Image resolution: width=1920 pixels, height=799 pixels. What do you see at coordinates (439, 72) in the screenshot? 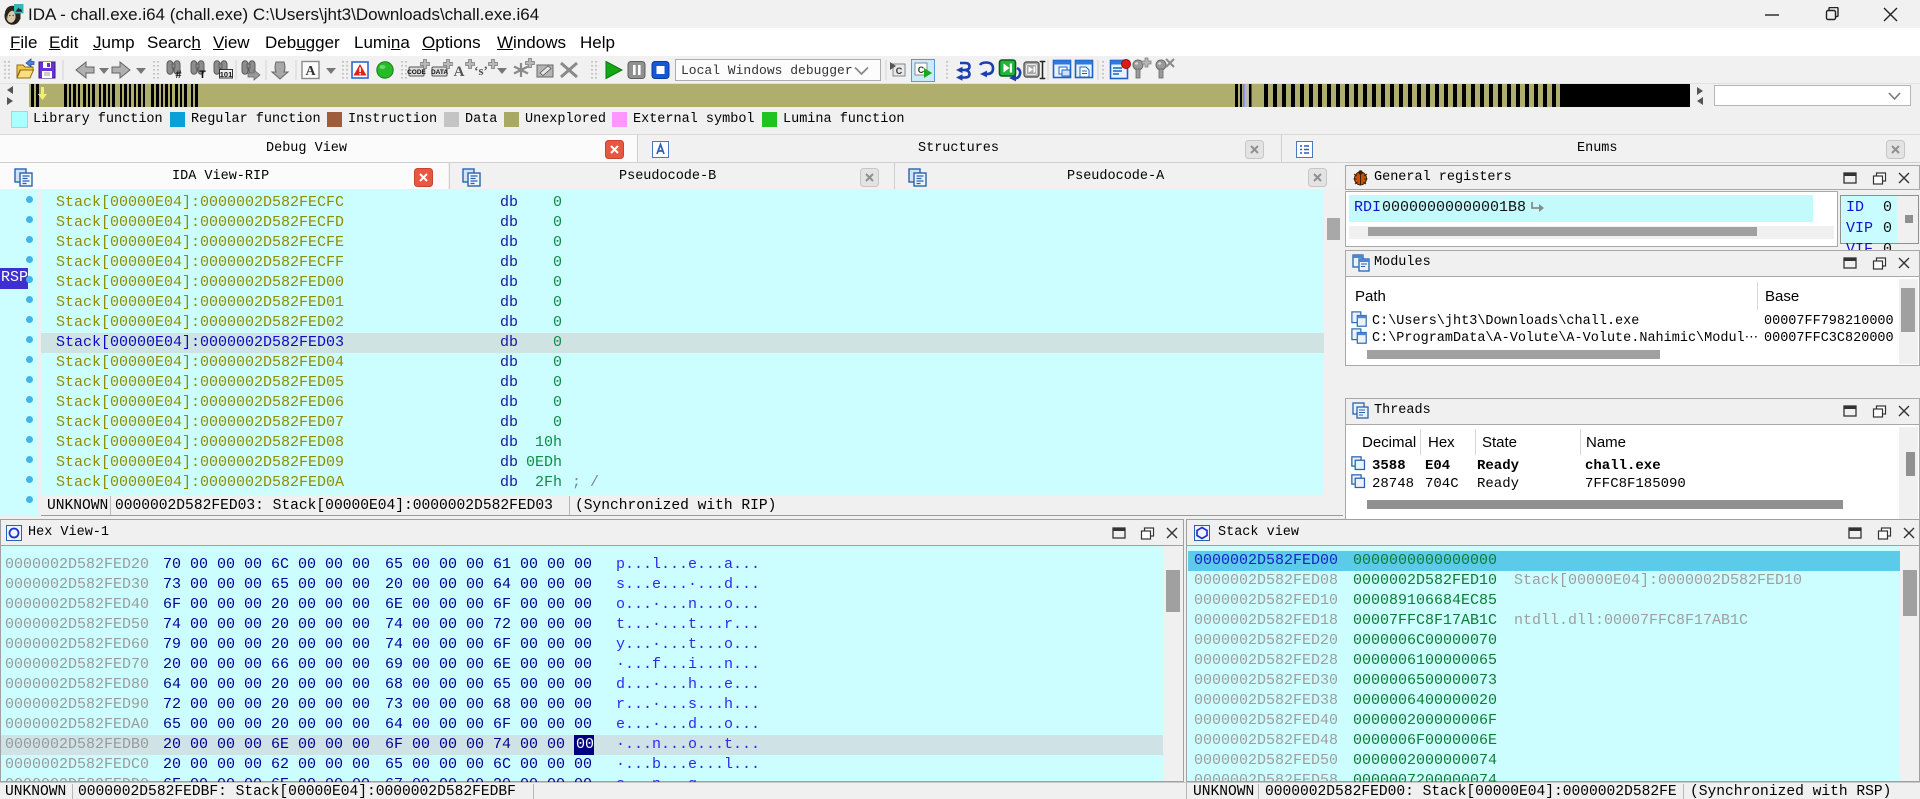
I see `svg-text: DATA` at bounding box center [439, 72].